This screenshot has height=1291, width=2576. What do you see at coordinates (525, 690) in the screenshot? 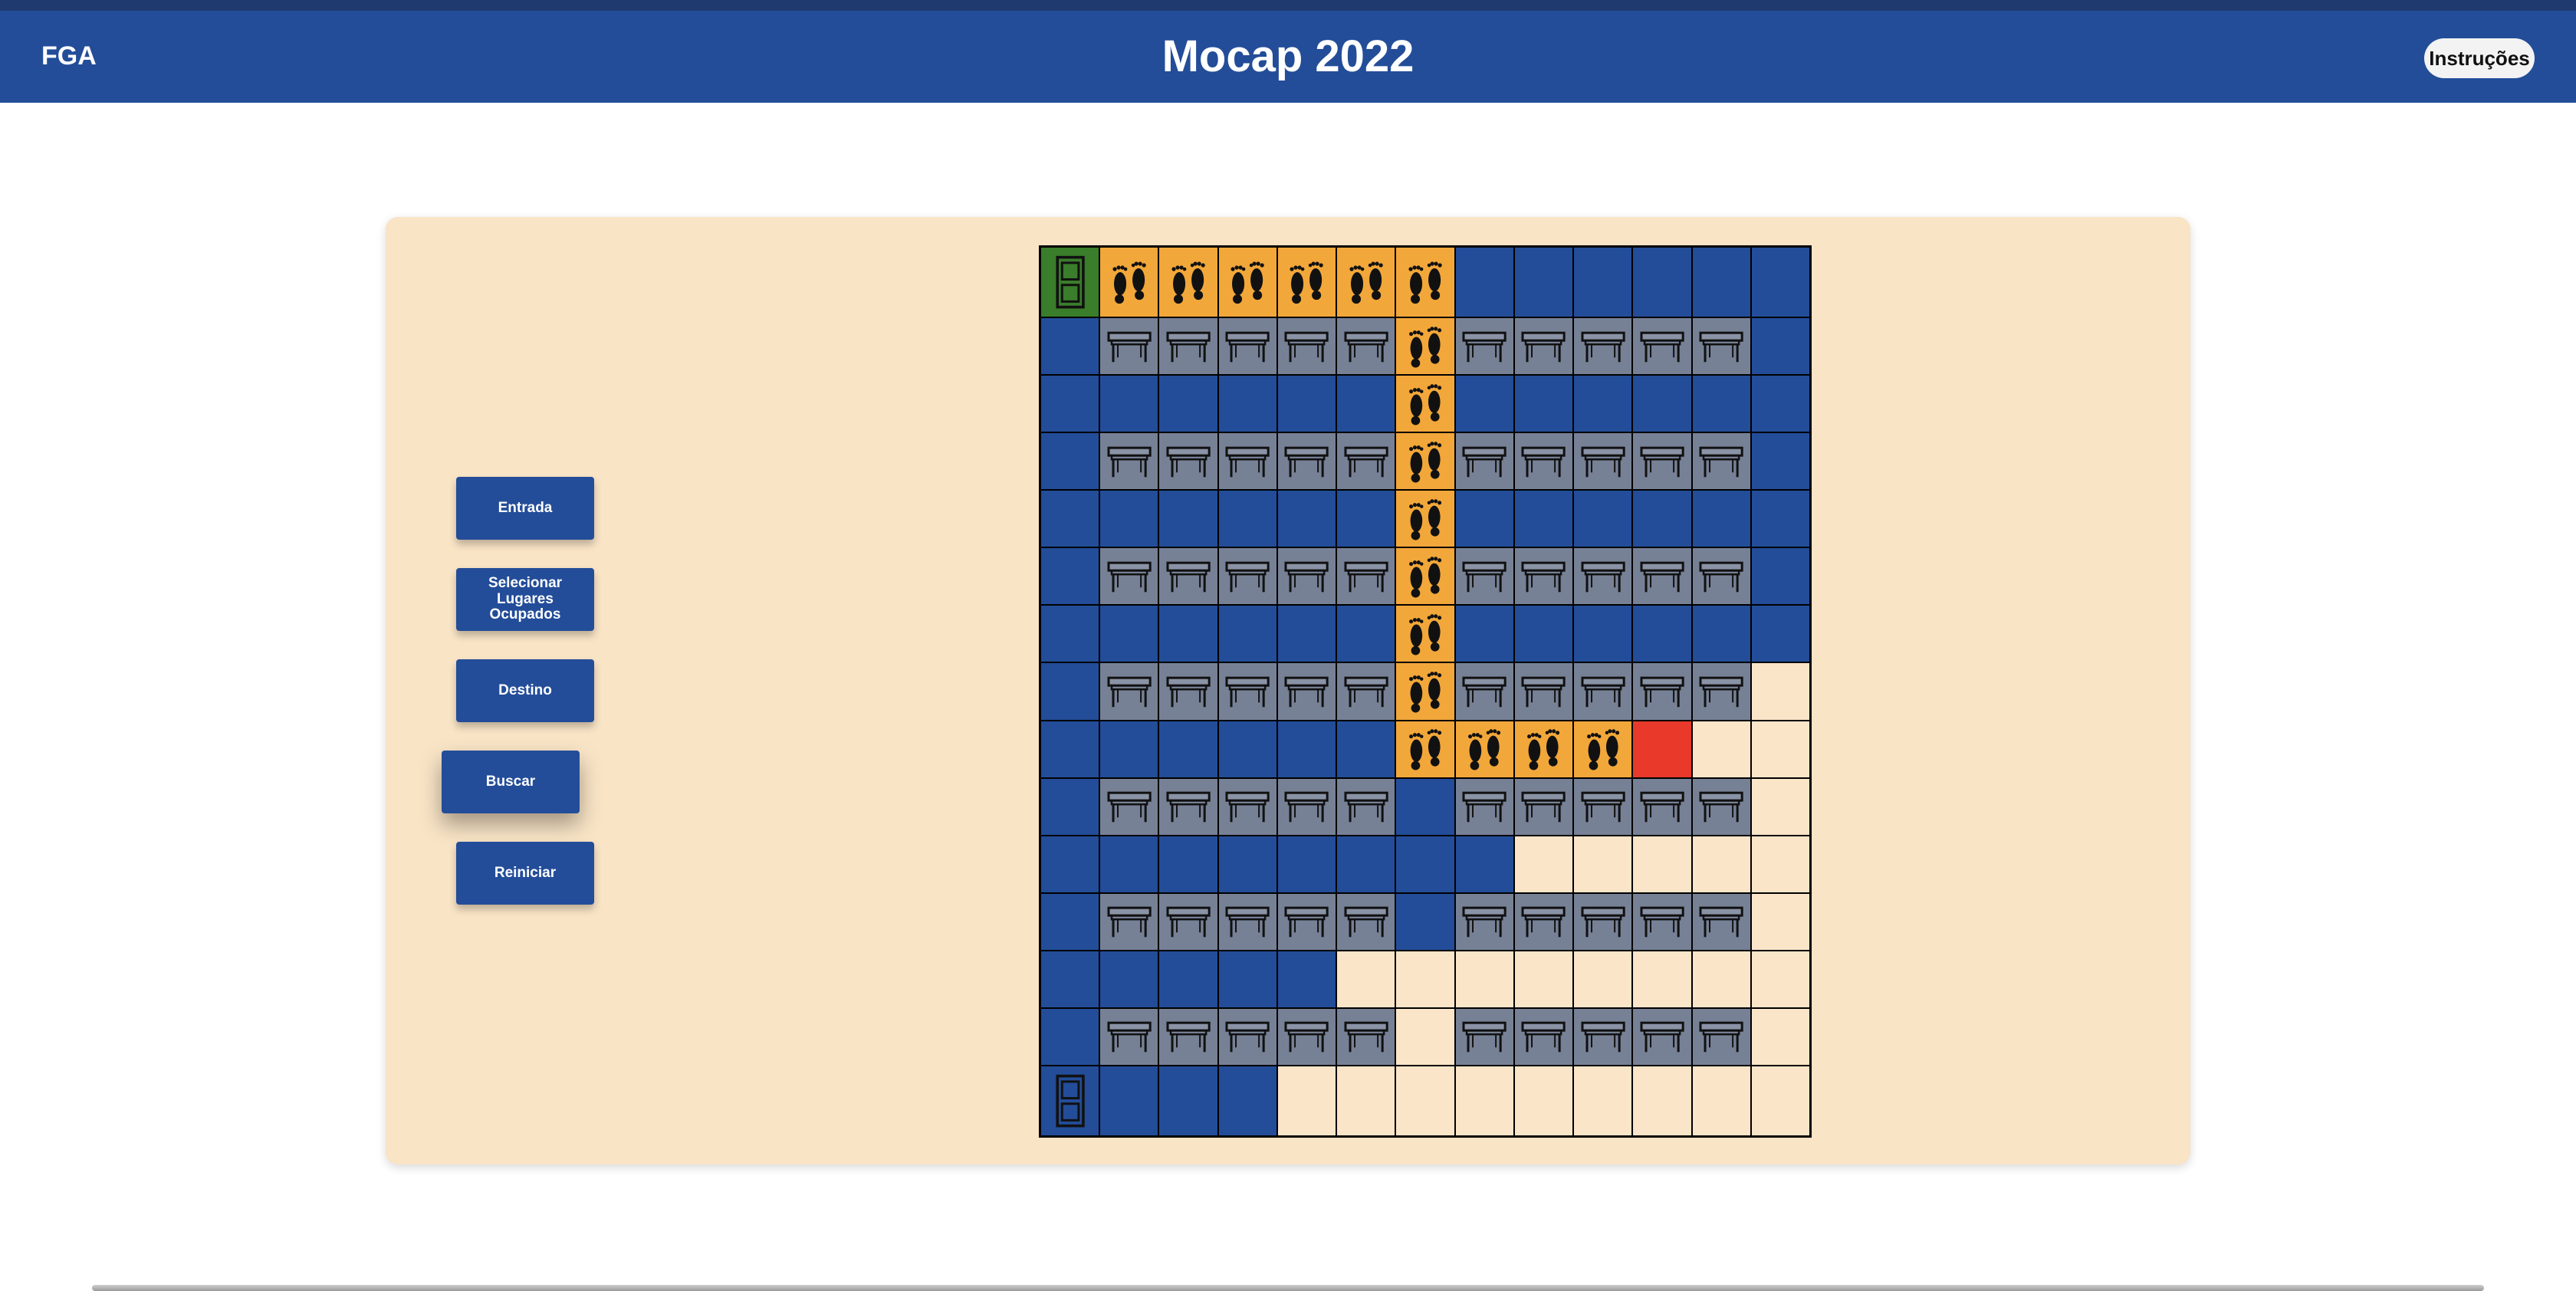
I see `destino-button: Destino` at bounding box center [525, 690].